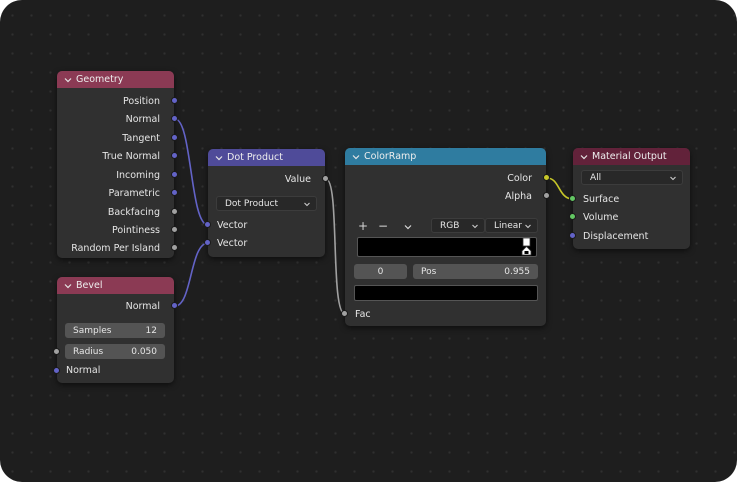 Image resolution: width=737 pixels, height=482 pixels. What do you see at coordinates (207, 224) in the screenshot?
I see `vector-1-input-socket` at bounding box center [207, 224].